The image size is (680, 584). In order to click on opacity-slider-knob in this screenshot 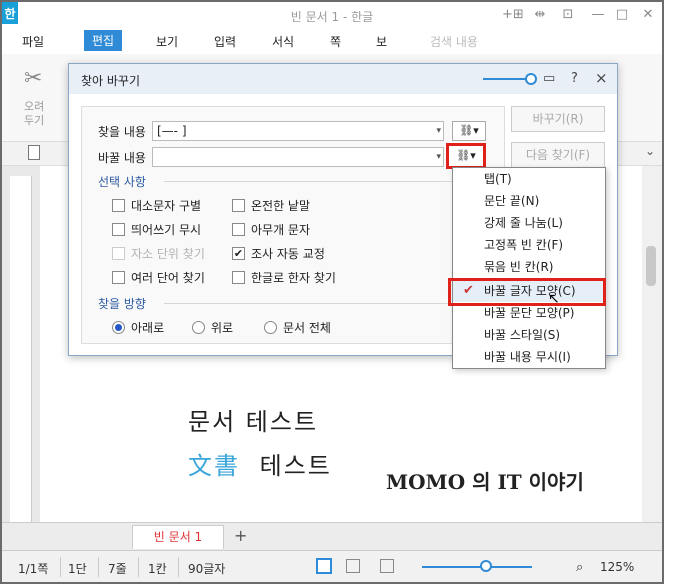, I will do `click(531, 79)`.